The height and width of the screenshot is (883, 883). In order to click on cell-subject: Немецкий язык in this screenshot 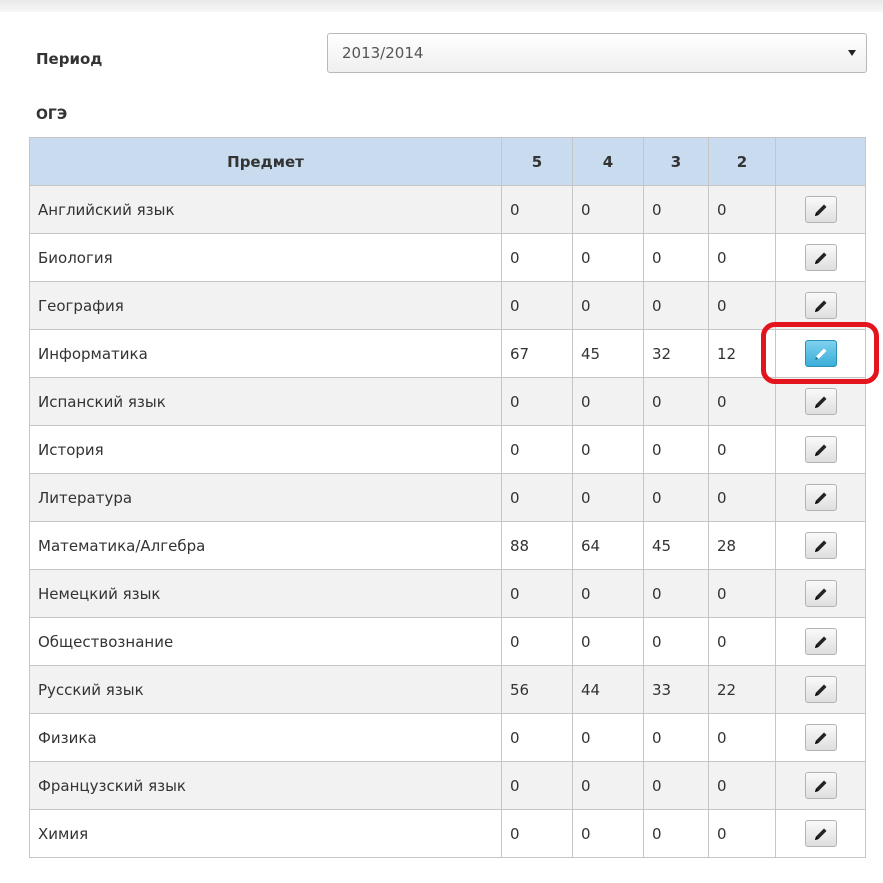, I will do `click(265, 593)`.